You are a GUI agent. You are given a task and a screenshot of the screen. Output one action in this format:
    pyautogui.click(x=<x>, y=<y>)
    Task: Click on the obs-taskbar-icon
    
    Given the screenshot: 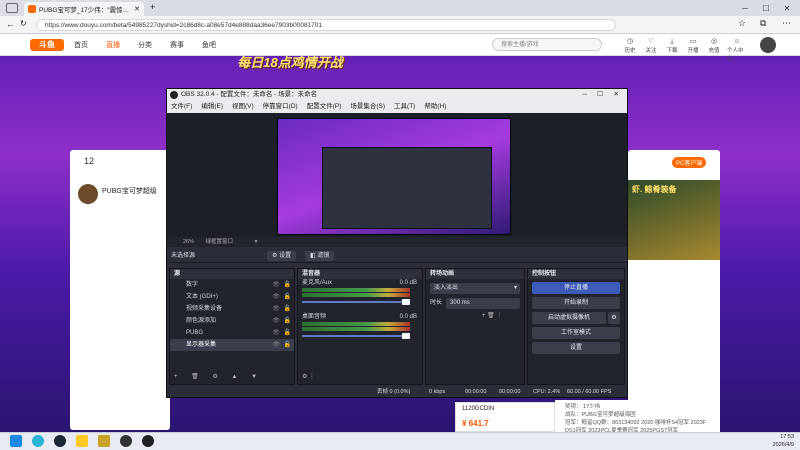 What is the action you would take?
    pyautogui.click(x=148, y=441)
    